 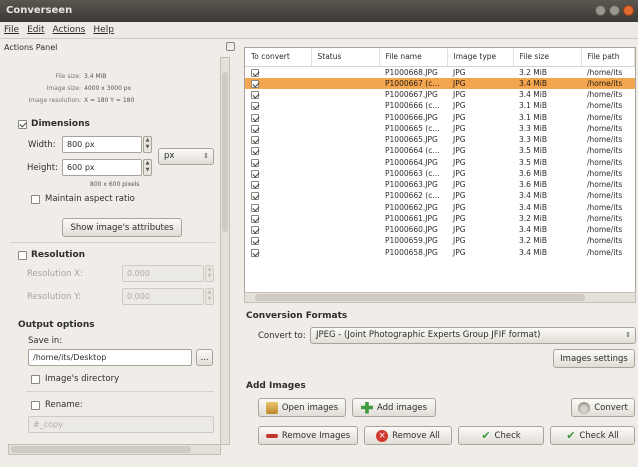 I want to click on col-image-type: Image type, so click(x=480, y=57).